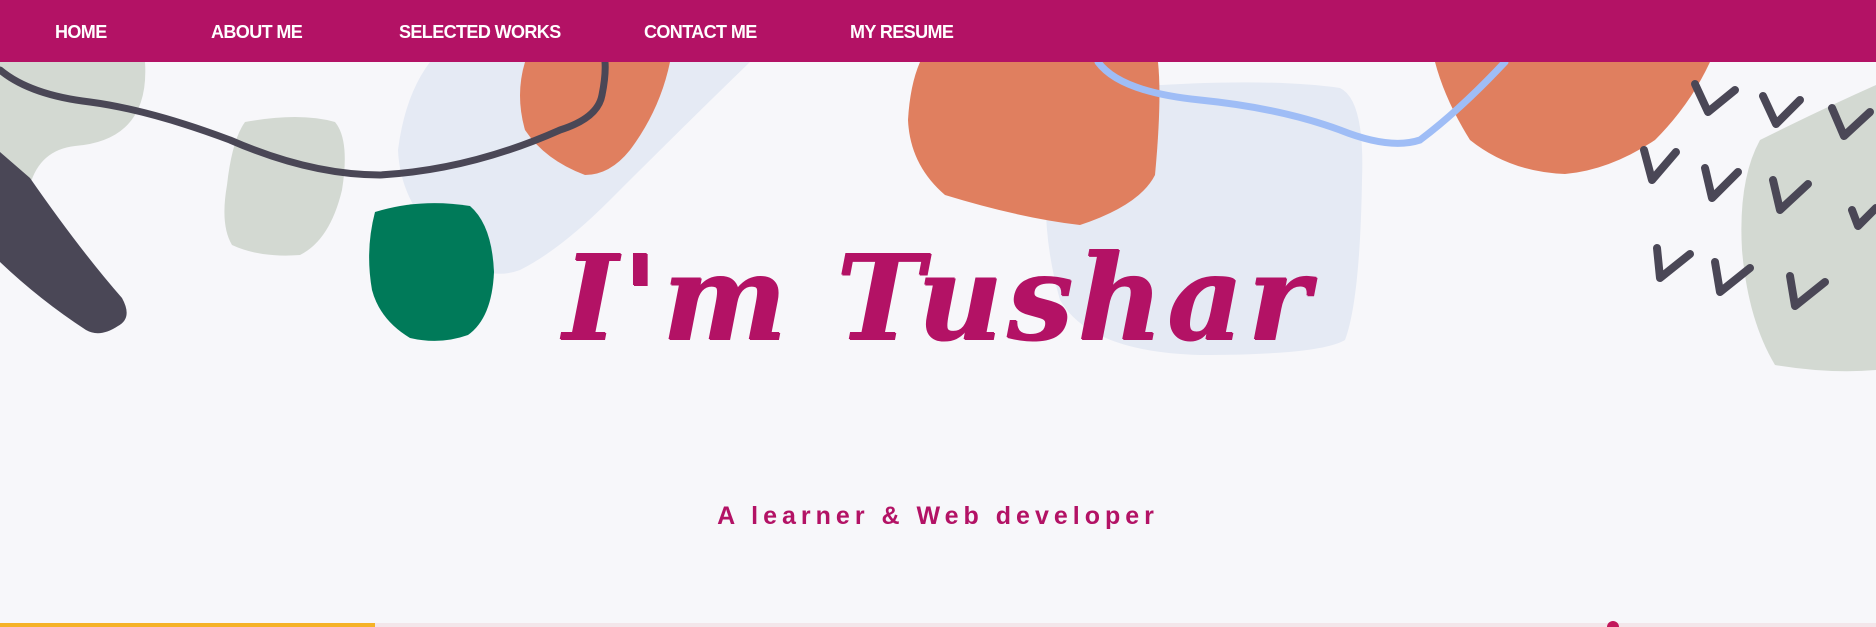 Image resolution: width=1876 pixels, height=627 pixels. What do you see at coordinates (480, 31) in the screenshot?
I see `nav-selected-works-link: SELECTED WORKS` at bounding box center [480, 31].